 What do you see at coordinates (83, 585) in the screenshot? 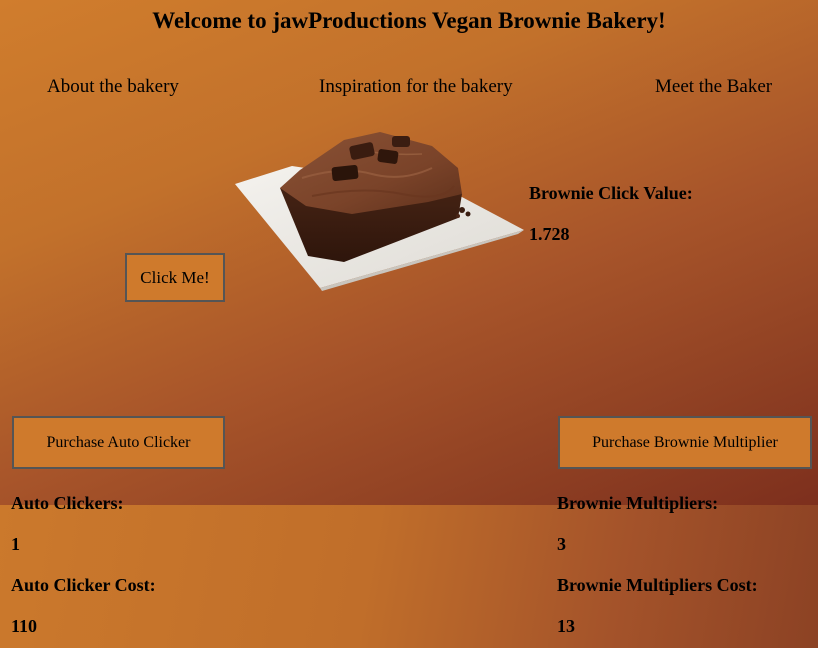
I see `auto-clicker-cost-label: Auto Clicker Cost:` at bounding box center [83, 585].